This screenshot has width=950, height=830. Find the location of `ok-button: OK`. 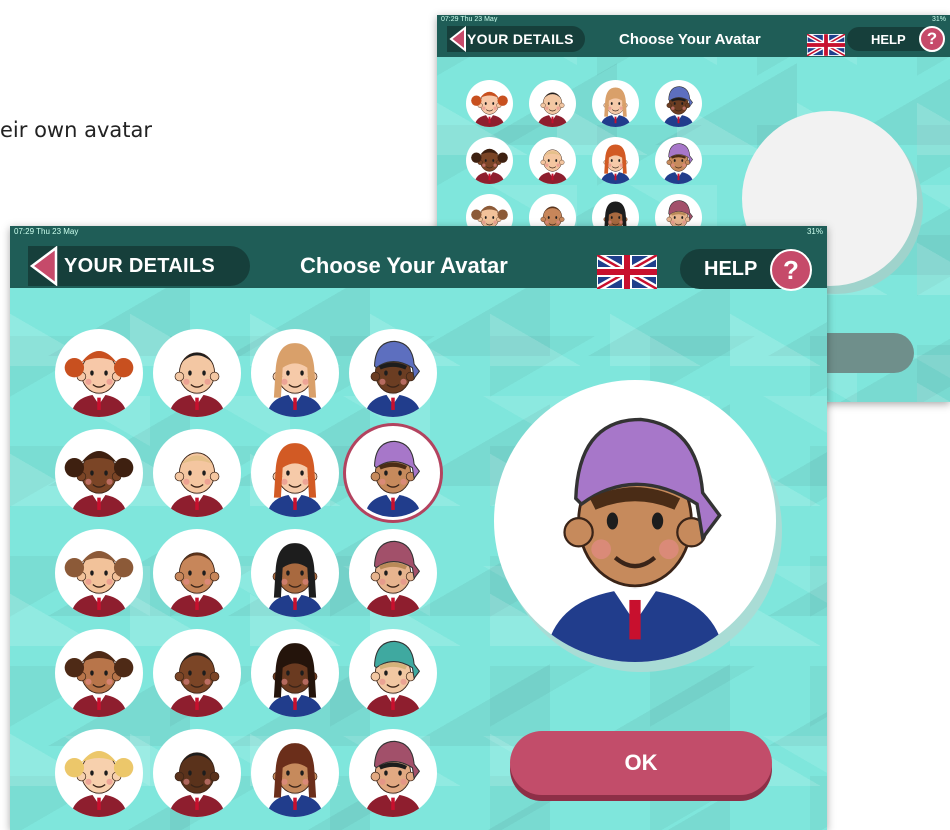

ok-button: OK is located at coordinates (641, 763).